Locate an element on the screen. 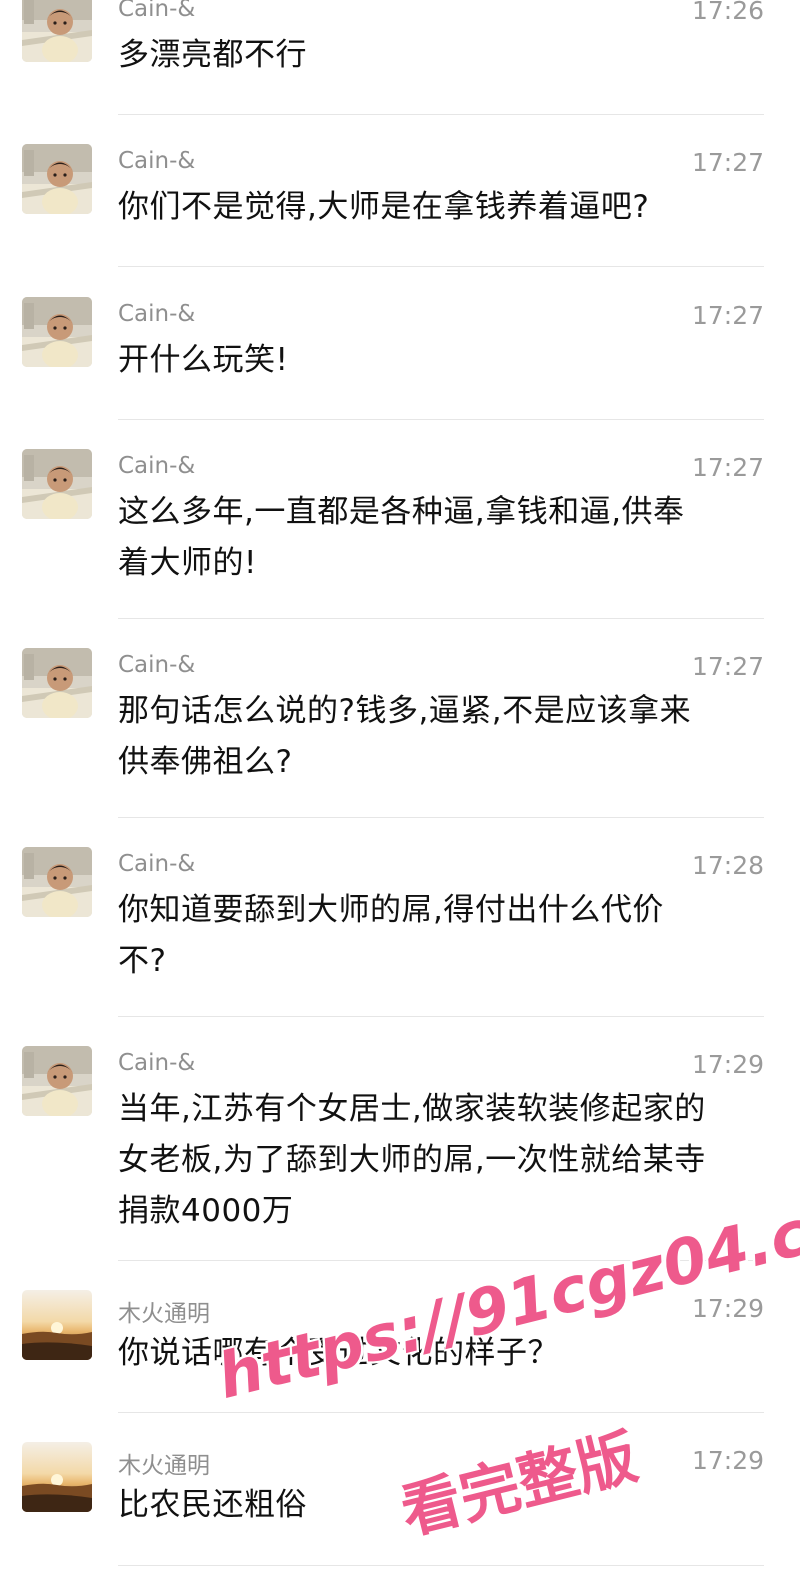 The height and width of the screenshot is (1592, 800). message-line: 你们不是觉得,大师是在拿钱养着逼吧? is located at coordinates (384, 207).